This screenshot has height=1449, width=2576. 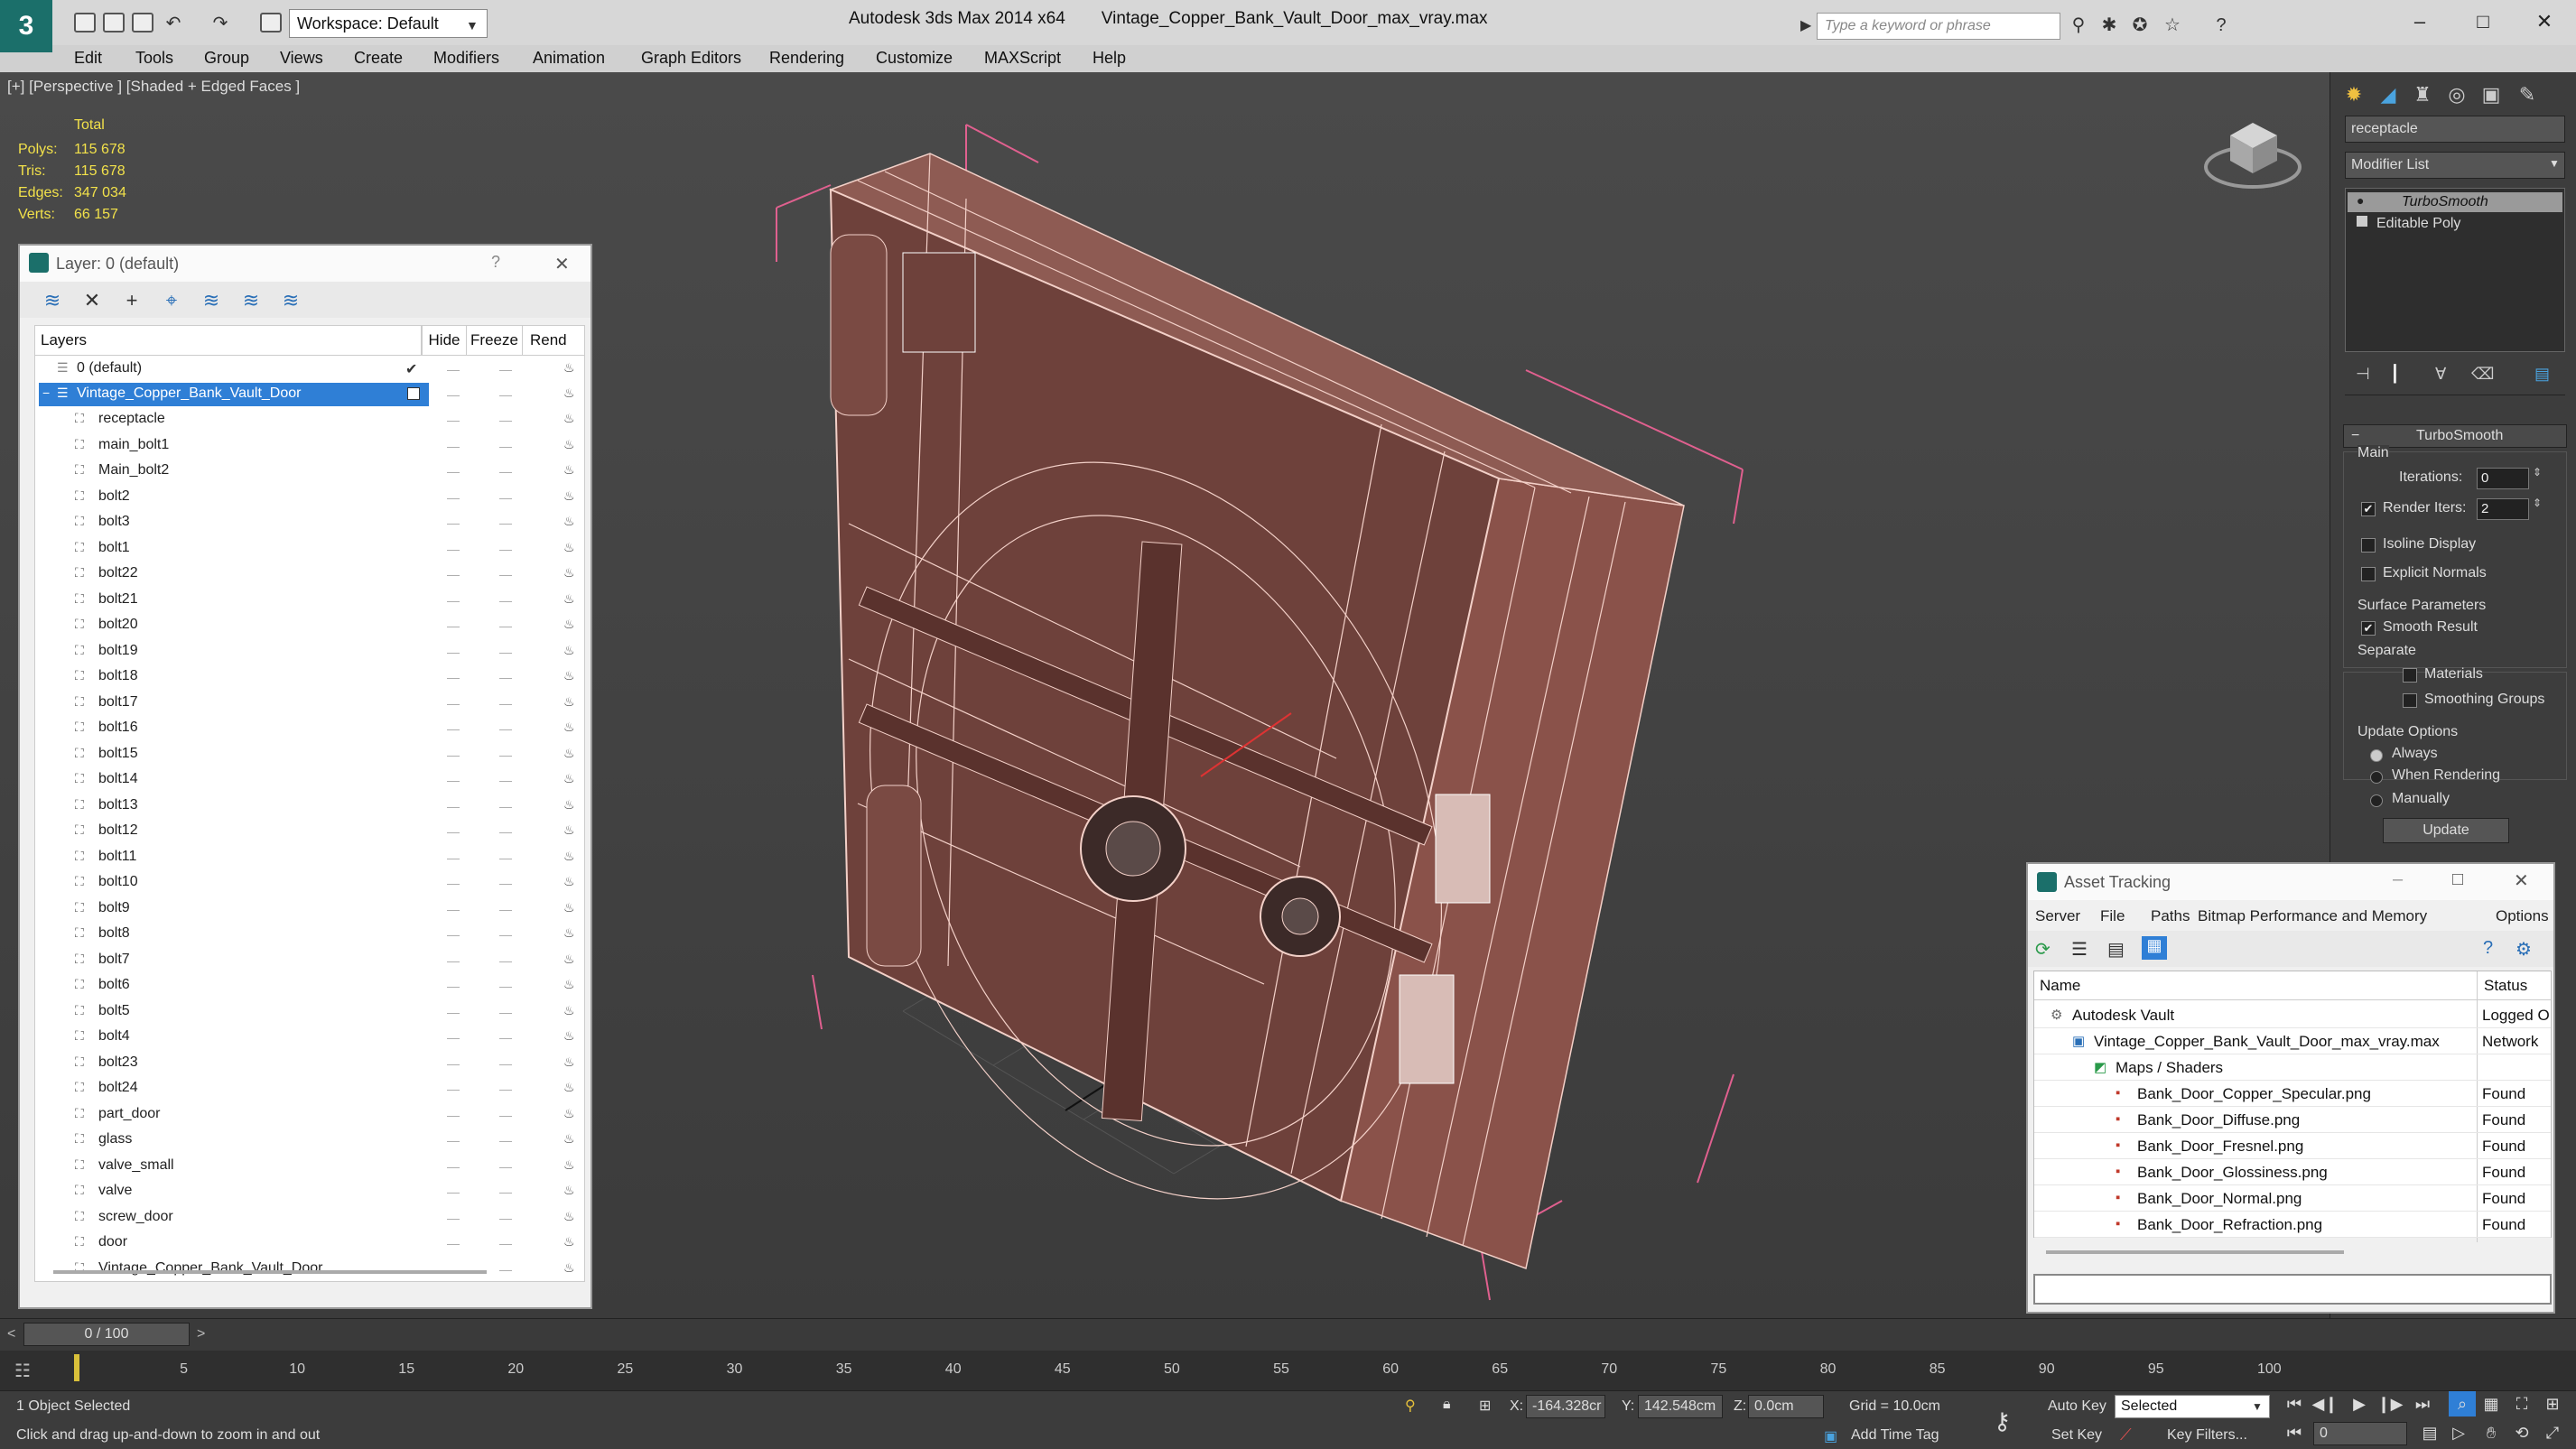 What do you see at coordinates (2522, 916) in the screenshot?
I see `asset-menu-options: Options` at bounding box center [2522, 916].